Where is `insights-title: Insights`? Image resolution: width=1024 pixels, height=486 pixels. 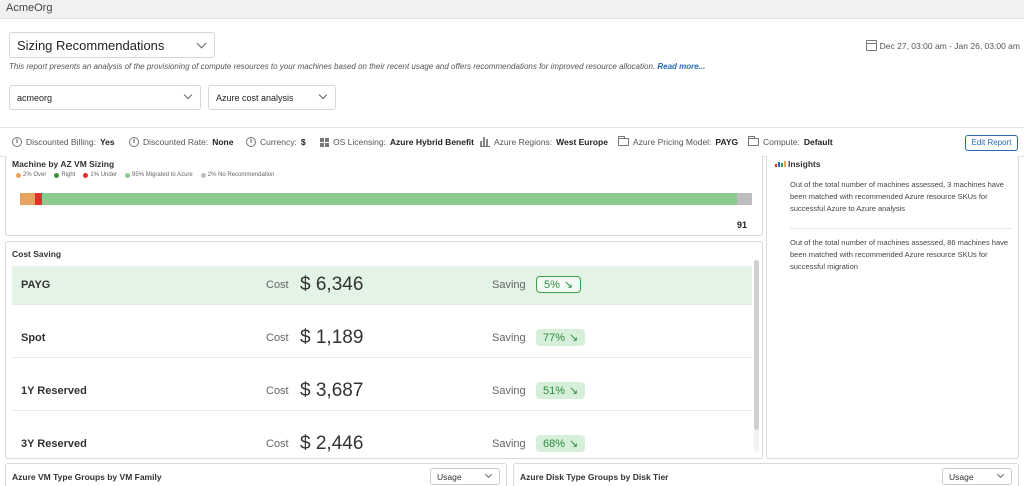
insights-title: Insights is located at coordinates (798, 164).